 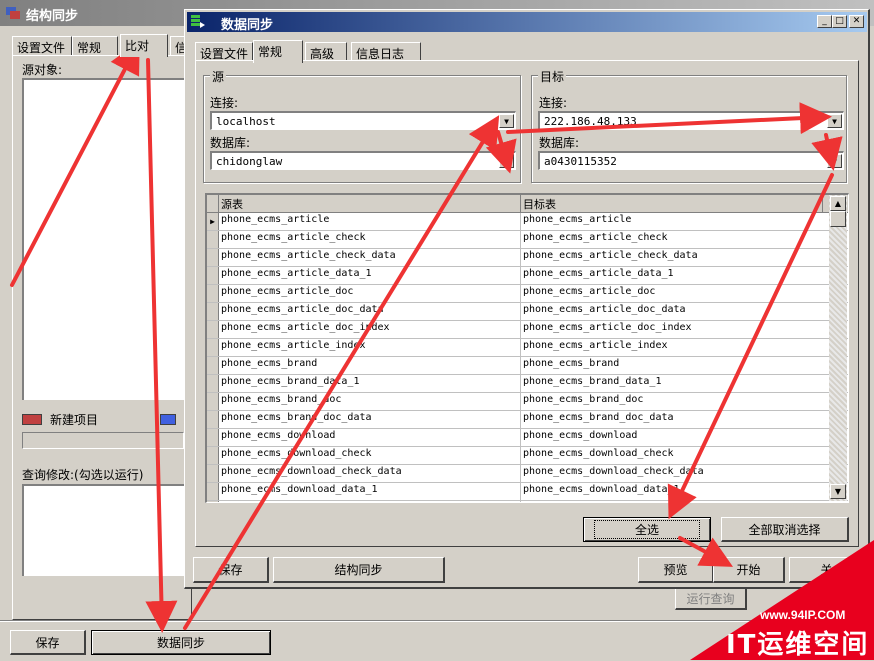 What do you see at coordinates (838, 348) in the screenshot?
I see `grid-scrollbar: ▲ ▼` at bounding box center [838, 348].